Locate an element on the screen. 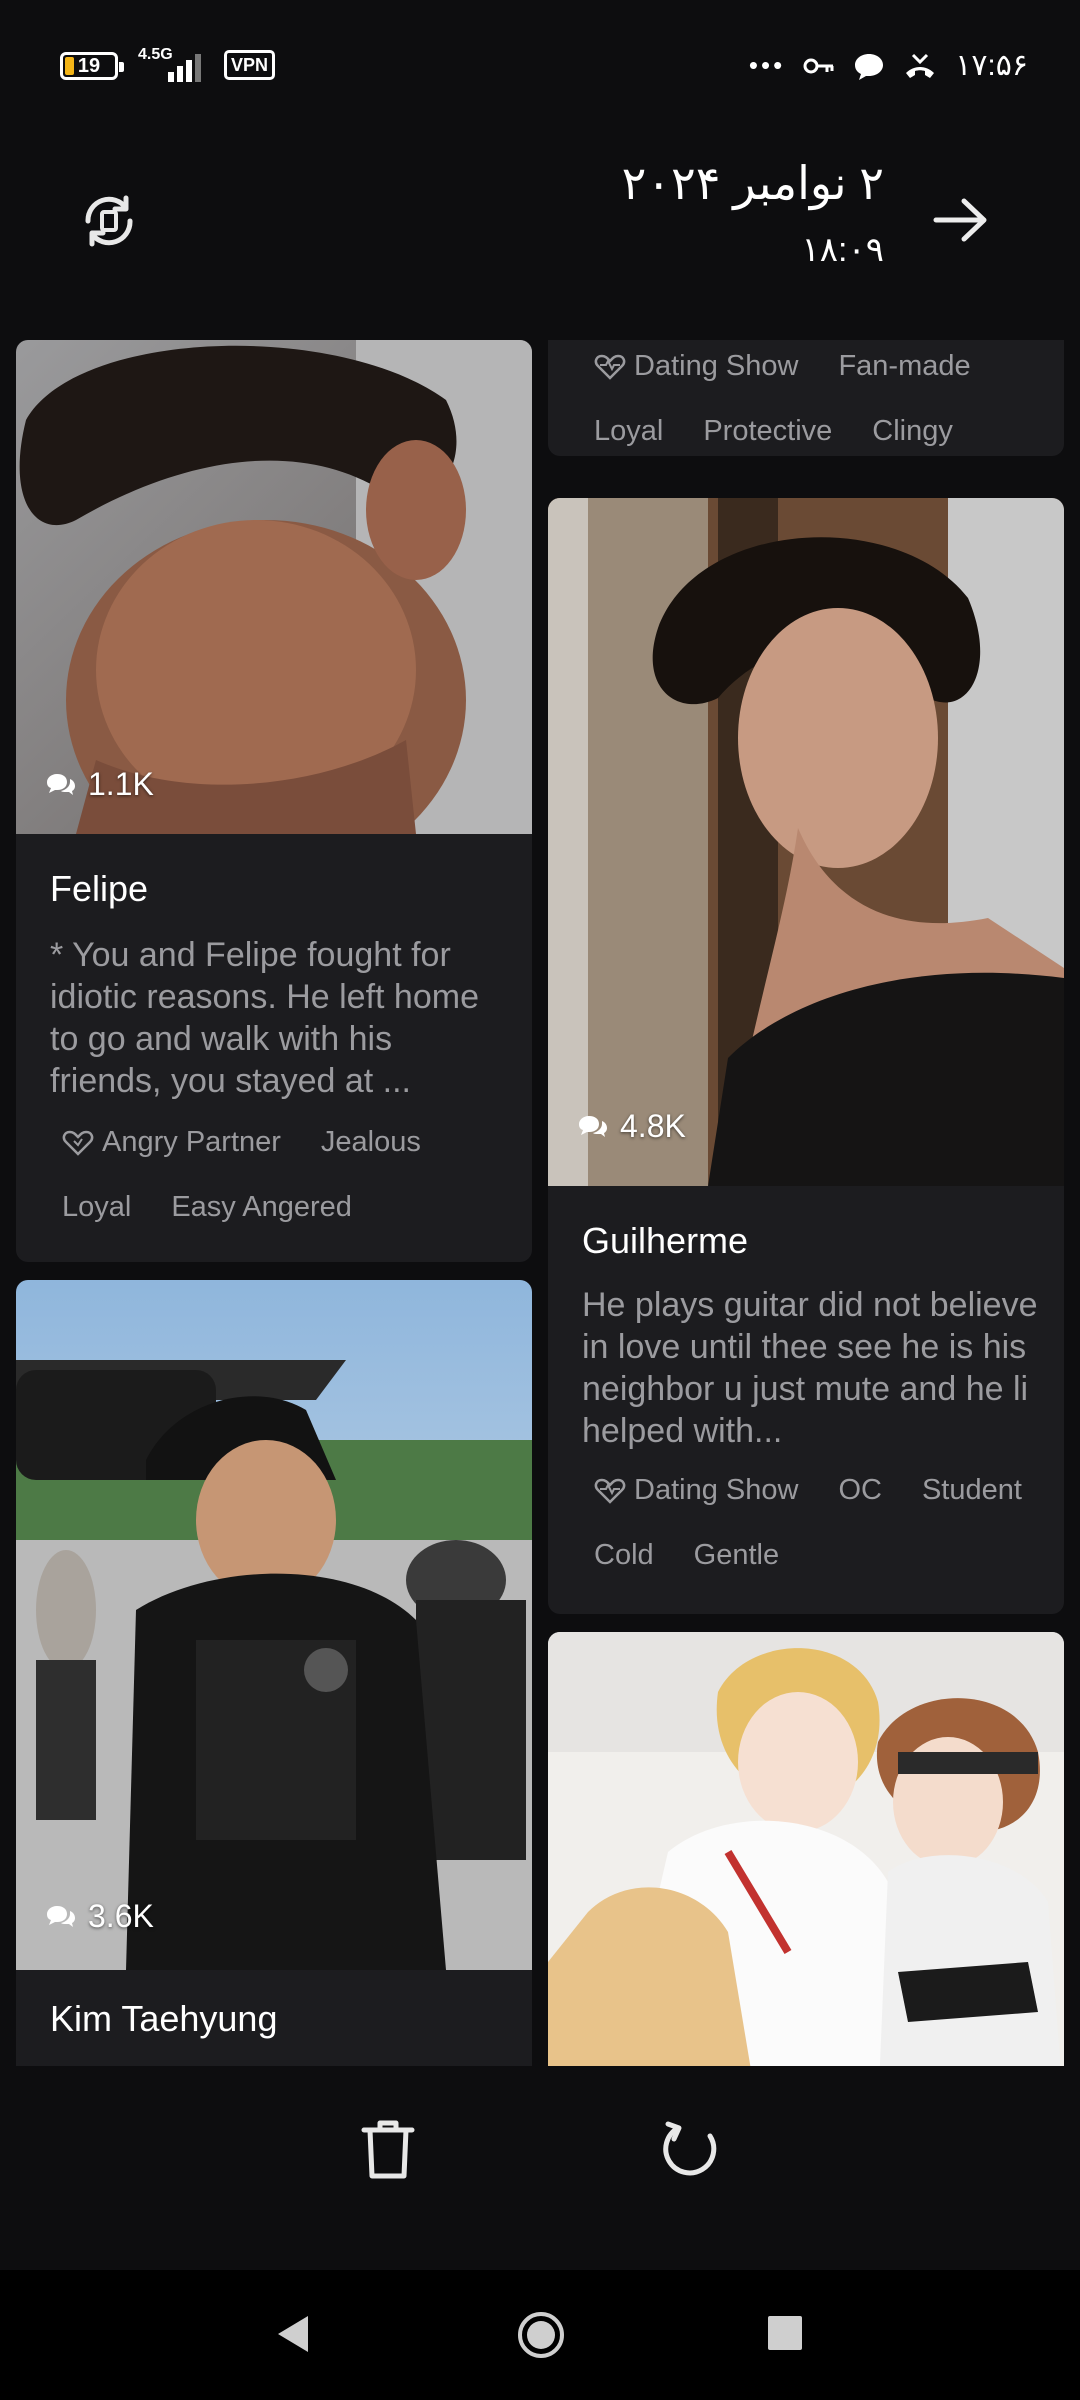  tag: Jealous is located at coordinates (371, 1142).